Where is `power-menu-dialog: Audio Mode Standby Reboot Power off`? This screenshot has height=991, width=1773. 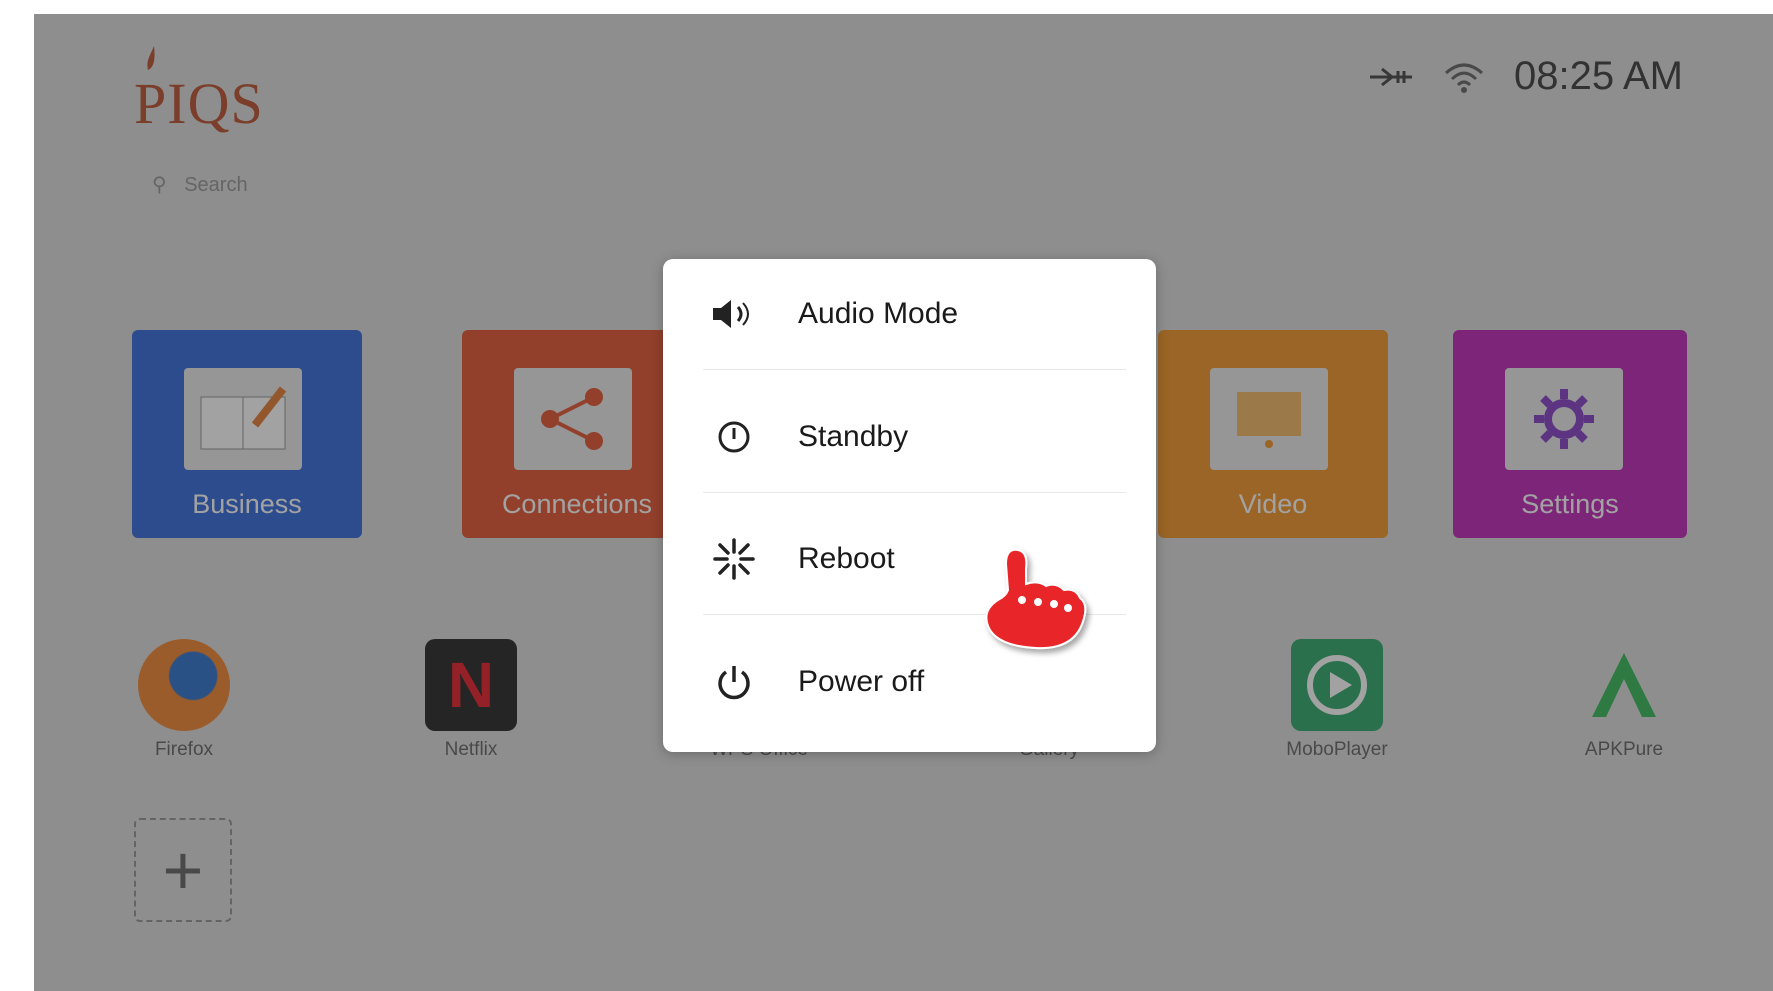
power-menu-dialog: Audio Mode Standby Reboot Power off is located at coordinates (909, 505).